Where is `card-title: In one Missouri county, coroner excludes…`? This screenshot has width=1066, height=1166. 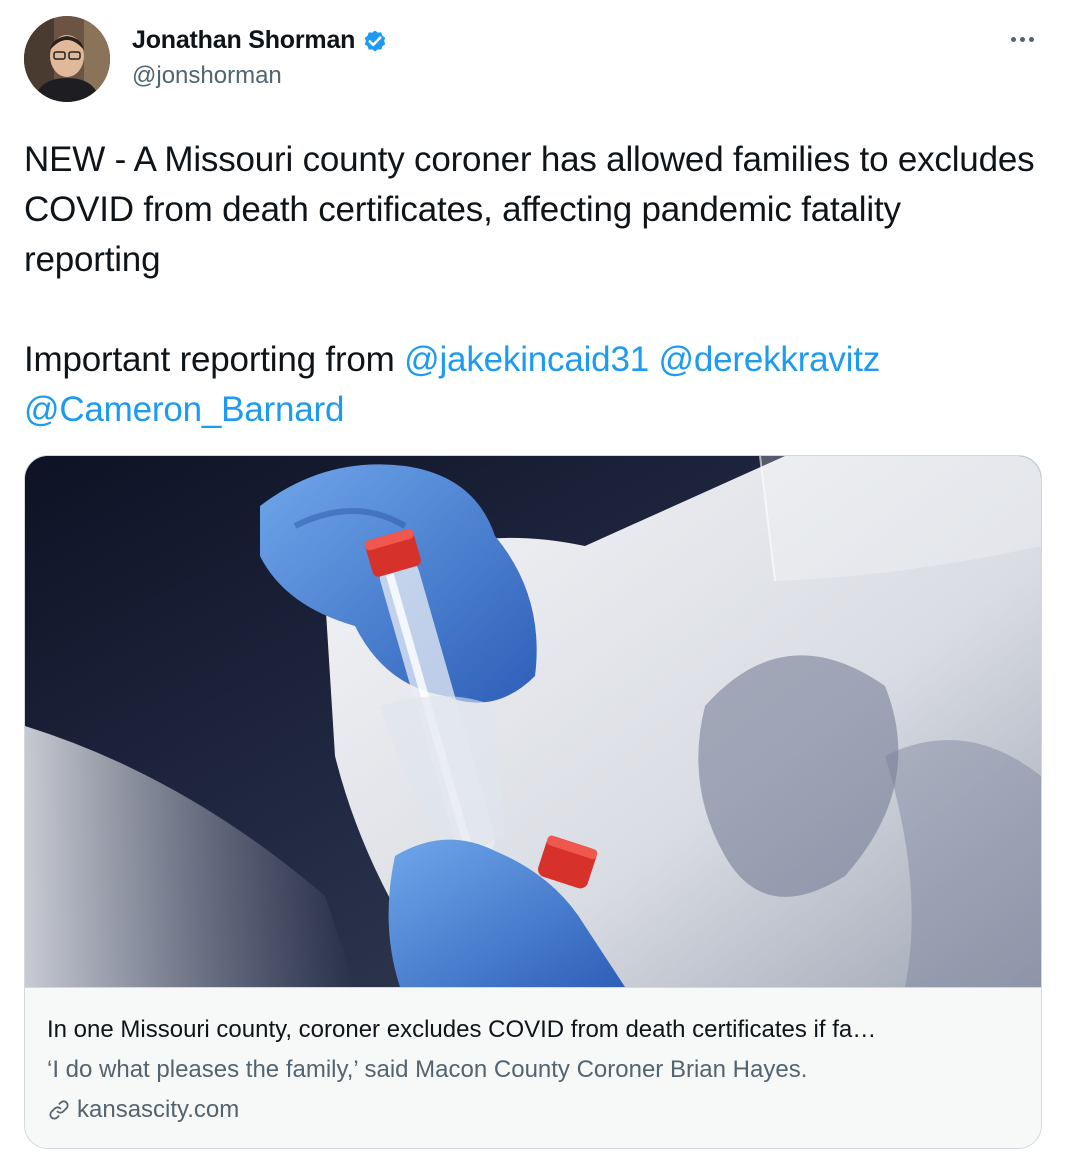
card-title: In one Missouri county, coroner excludes… is located at coordinates (537, 1030).